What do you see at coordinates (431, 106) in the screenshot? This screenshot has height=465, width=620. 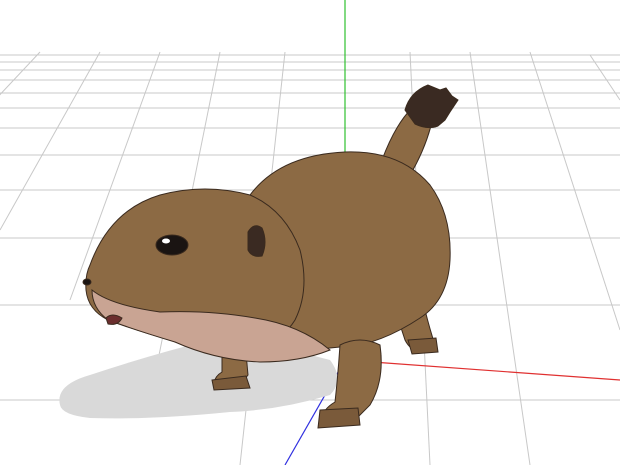 I see `tail-tip` at bounding box center [431, 106].